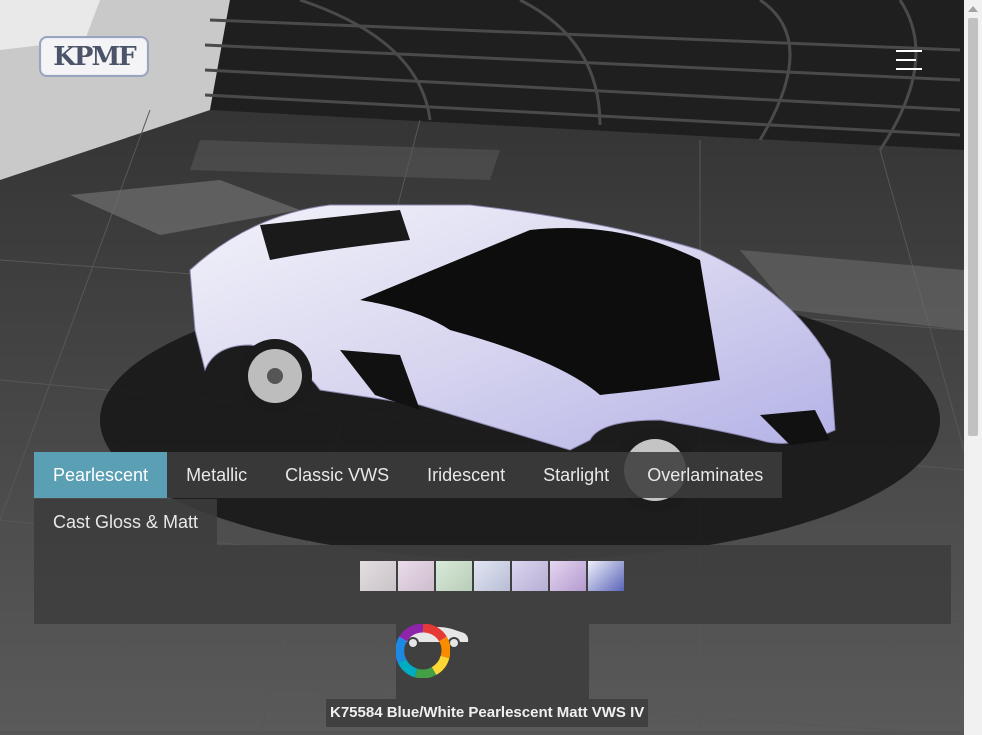 The image size is (982, 735). I want to click on scroll-up-arrow-icon, so click(973, 9).